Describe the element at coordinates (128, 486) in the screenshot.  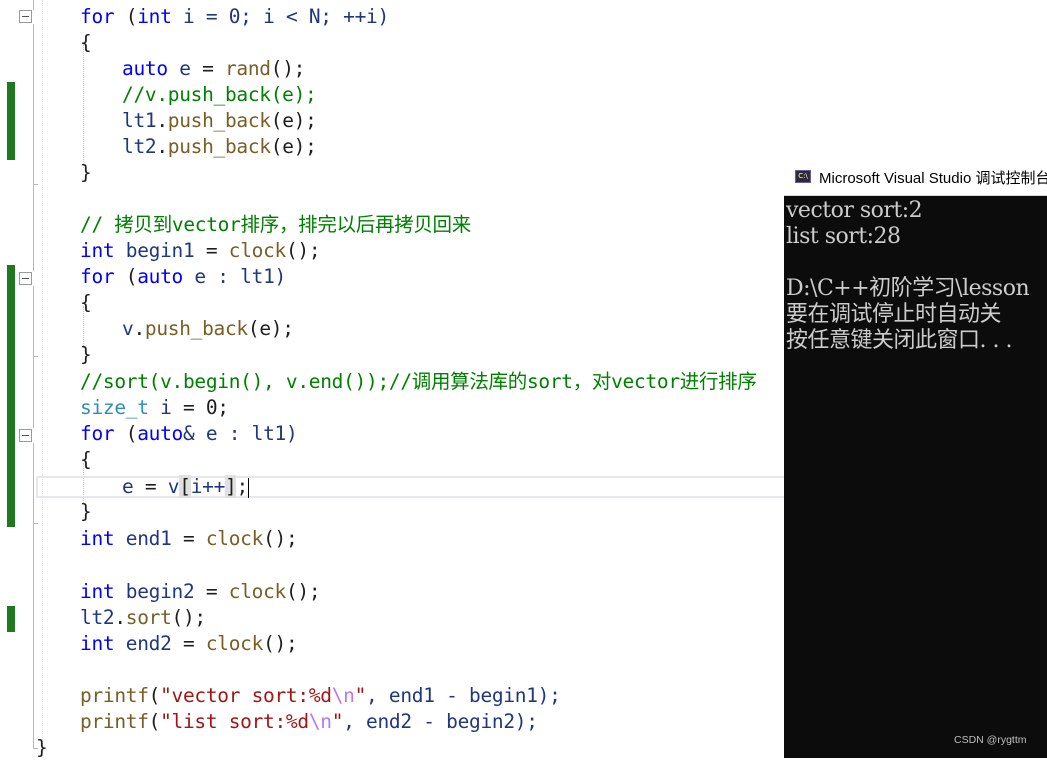
I see `identifier: e` at that location.